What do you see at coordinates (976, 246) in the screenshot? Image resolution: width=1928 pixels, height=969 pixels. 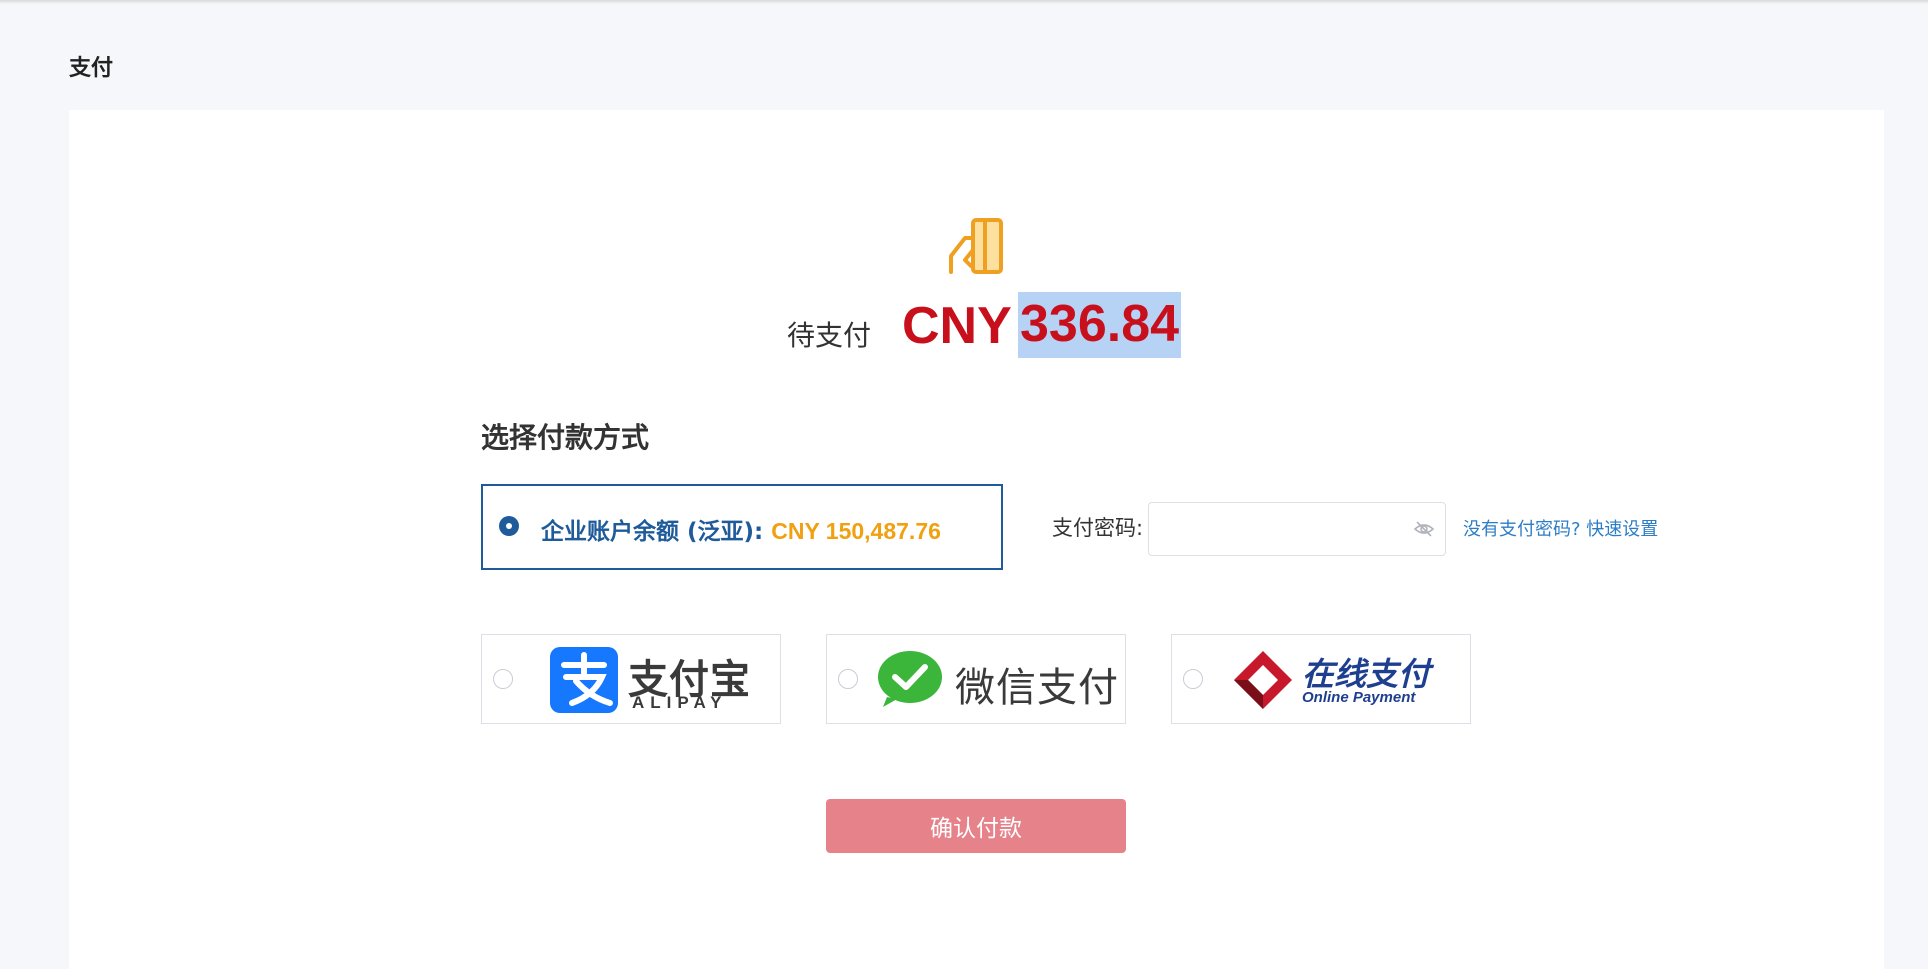 I see `card-in-hand-icon` at bounding box center [976, 246].